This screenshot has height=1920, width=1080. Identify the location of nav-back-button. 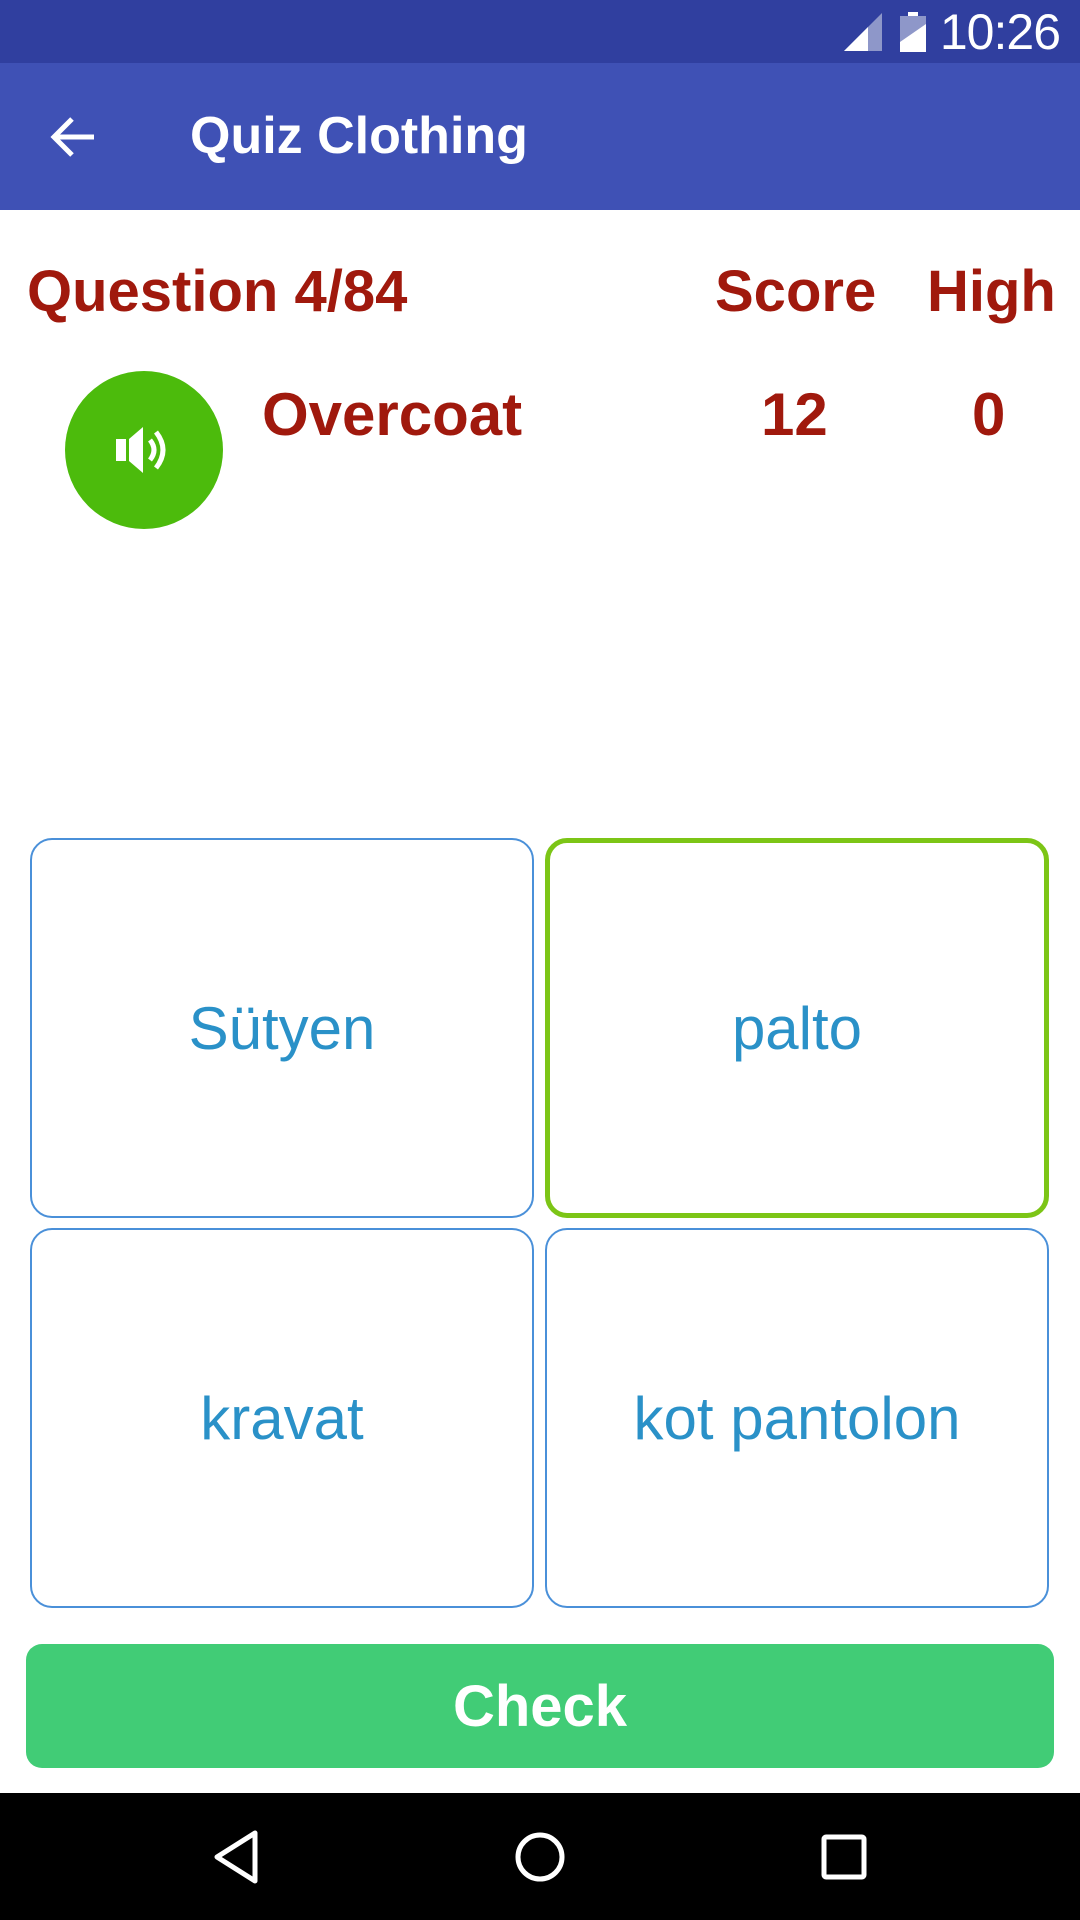
(236, 1857).